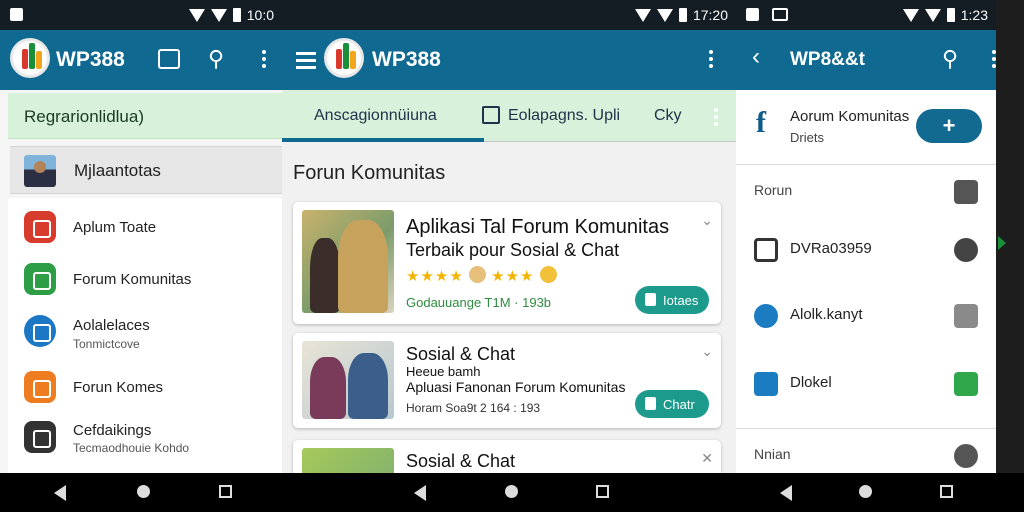 The image size is (1024, 512). What do you see at coordinates (831, 248) in the screenshot?
I see `list-item-label: DVRa03959` at bounding box center [831, 248].